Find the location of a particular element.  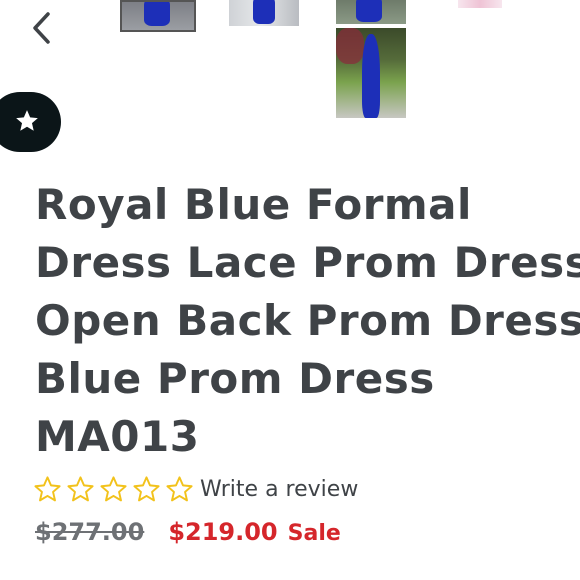

favorites-badge is located at coordinates (30, 122).